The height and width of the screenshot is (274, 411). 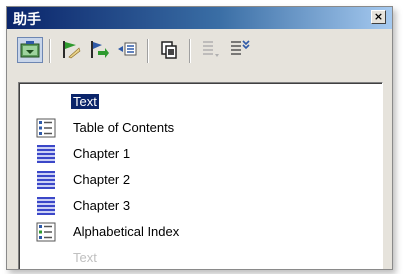 I want to click on list-item-label: Chapter 3, so click(x=102, y=205).